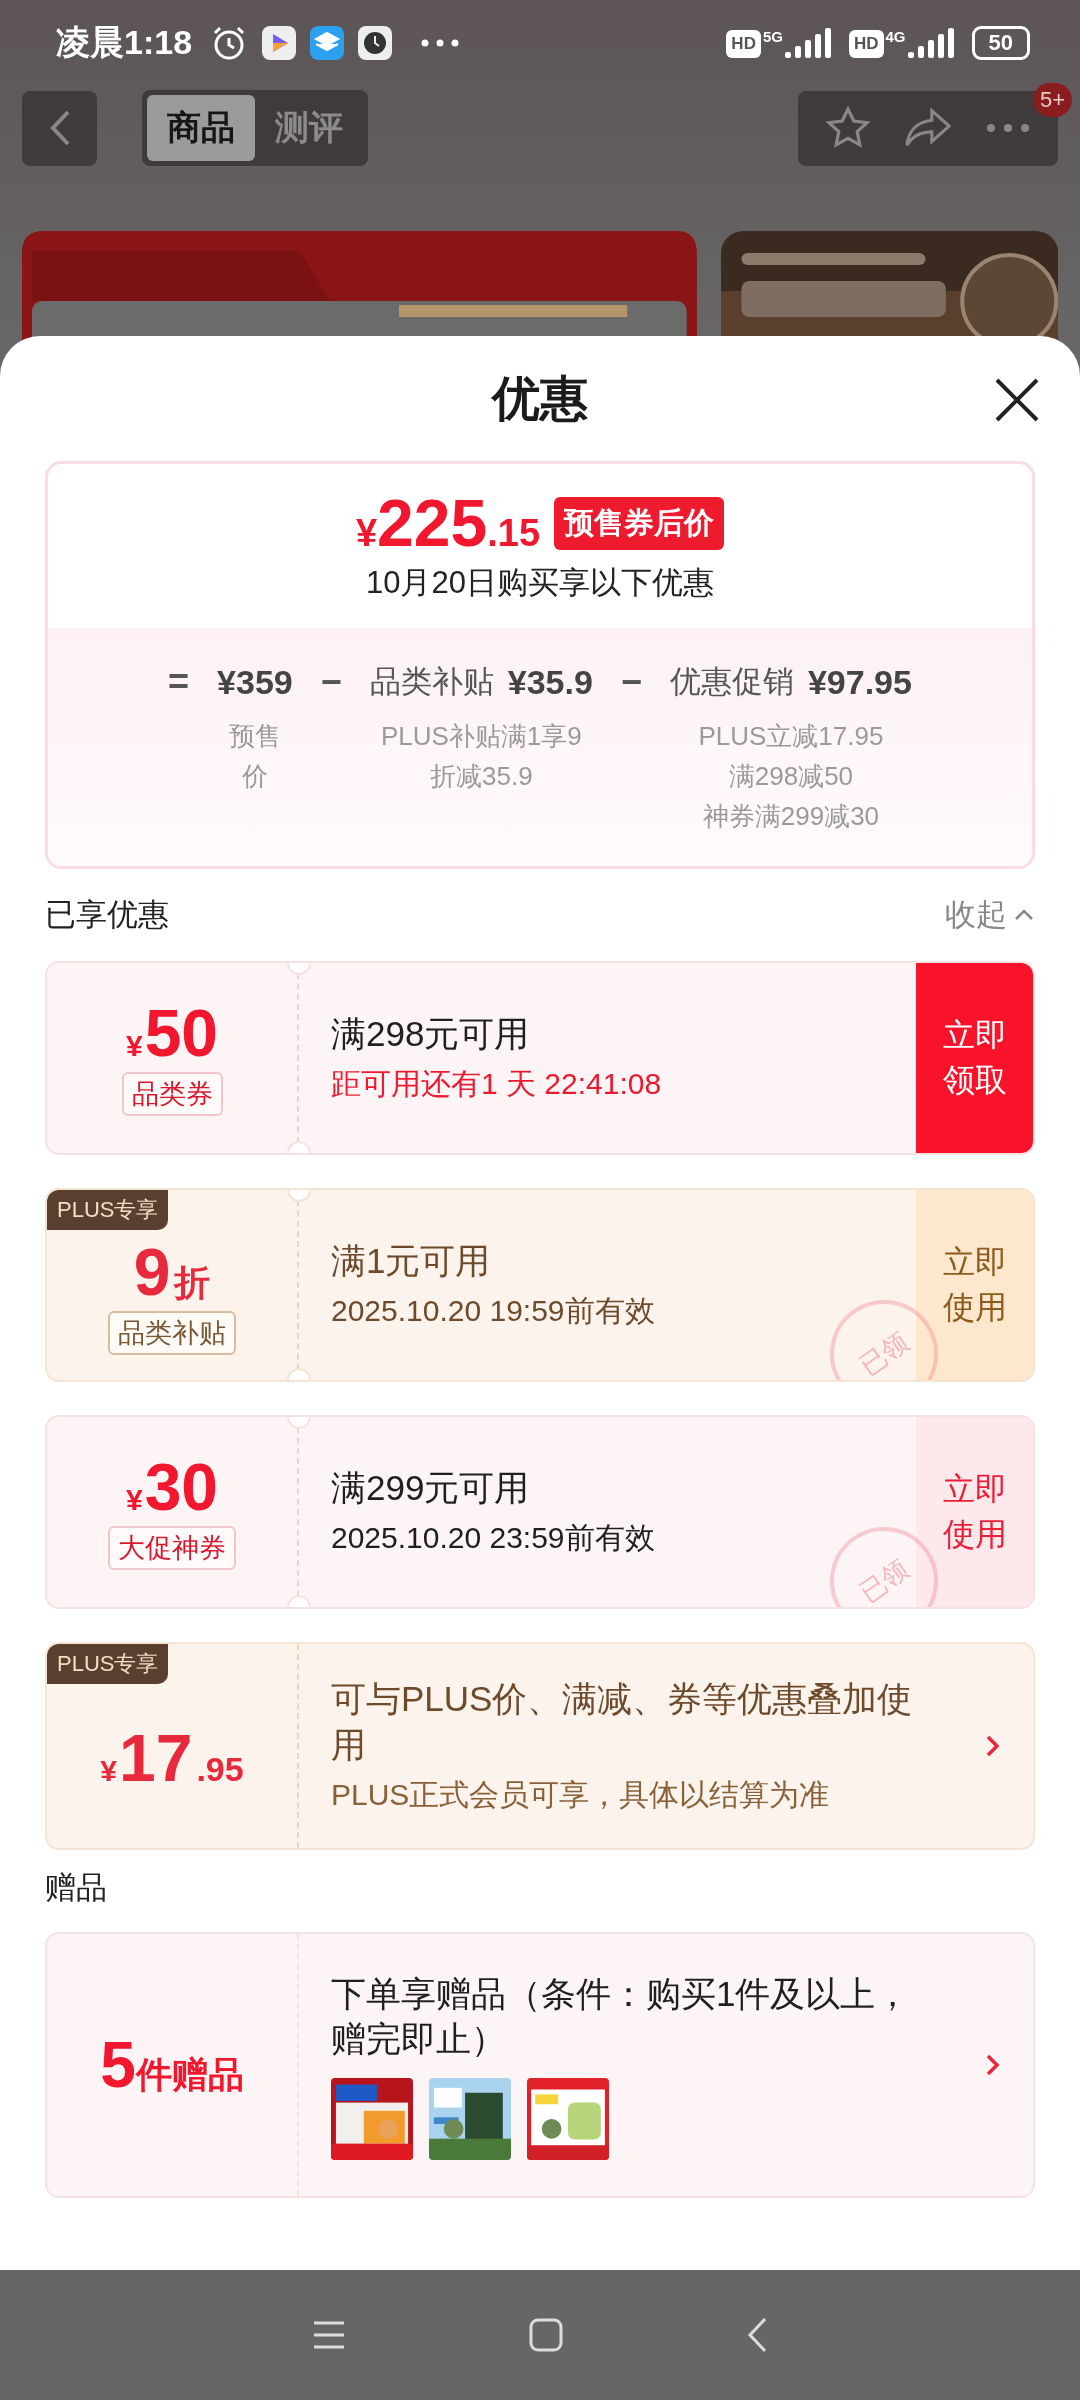 The image size is (1080, 2400). What do you see at coordinates (327, 42) in the screenshot?
I see `layers-app-icon` at bounding box center [327, 42].